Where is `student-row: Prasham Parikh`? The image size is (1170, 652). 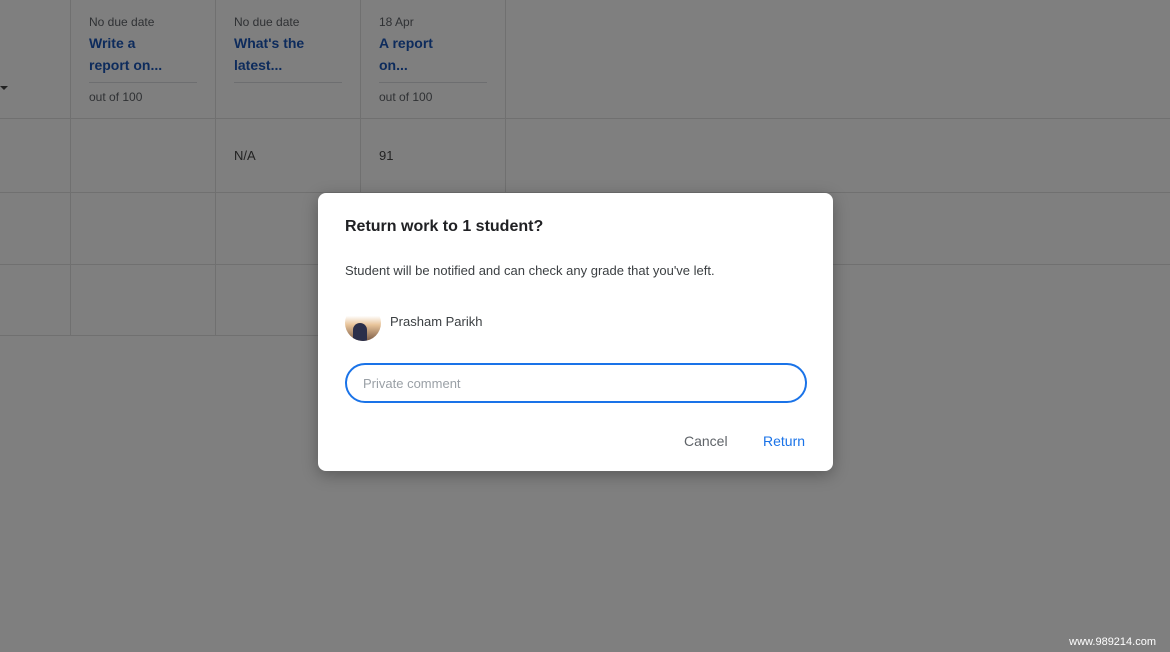
student-row: Prasham Parikh is located at coordinates (495, 323).